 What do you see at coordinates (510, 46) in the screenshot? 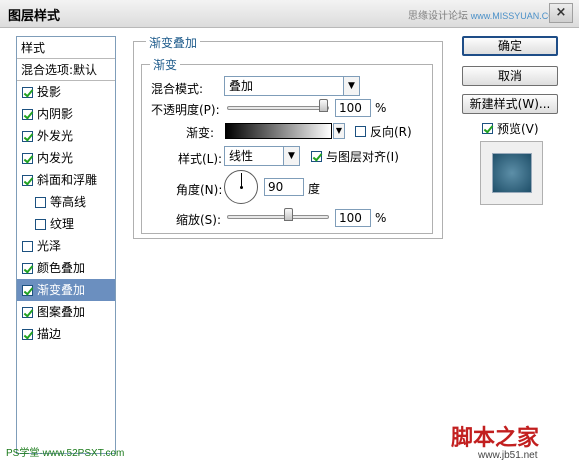
I see `ok-button: 确定` at bounding box center [510, 46].